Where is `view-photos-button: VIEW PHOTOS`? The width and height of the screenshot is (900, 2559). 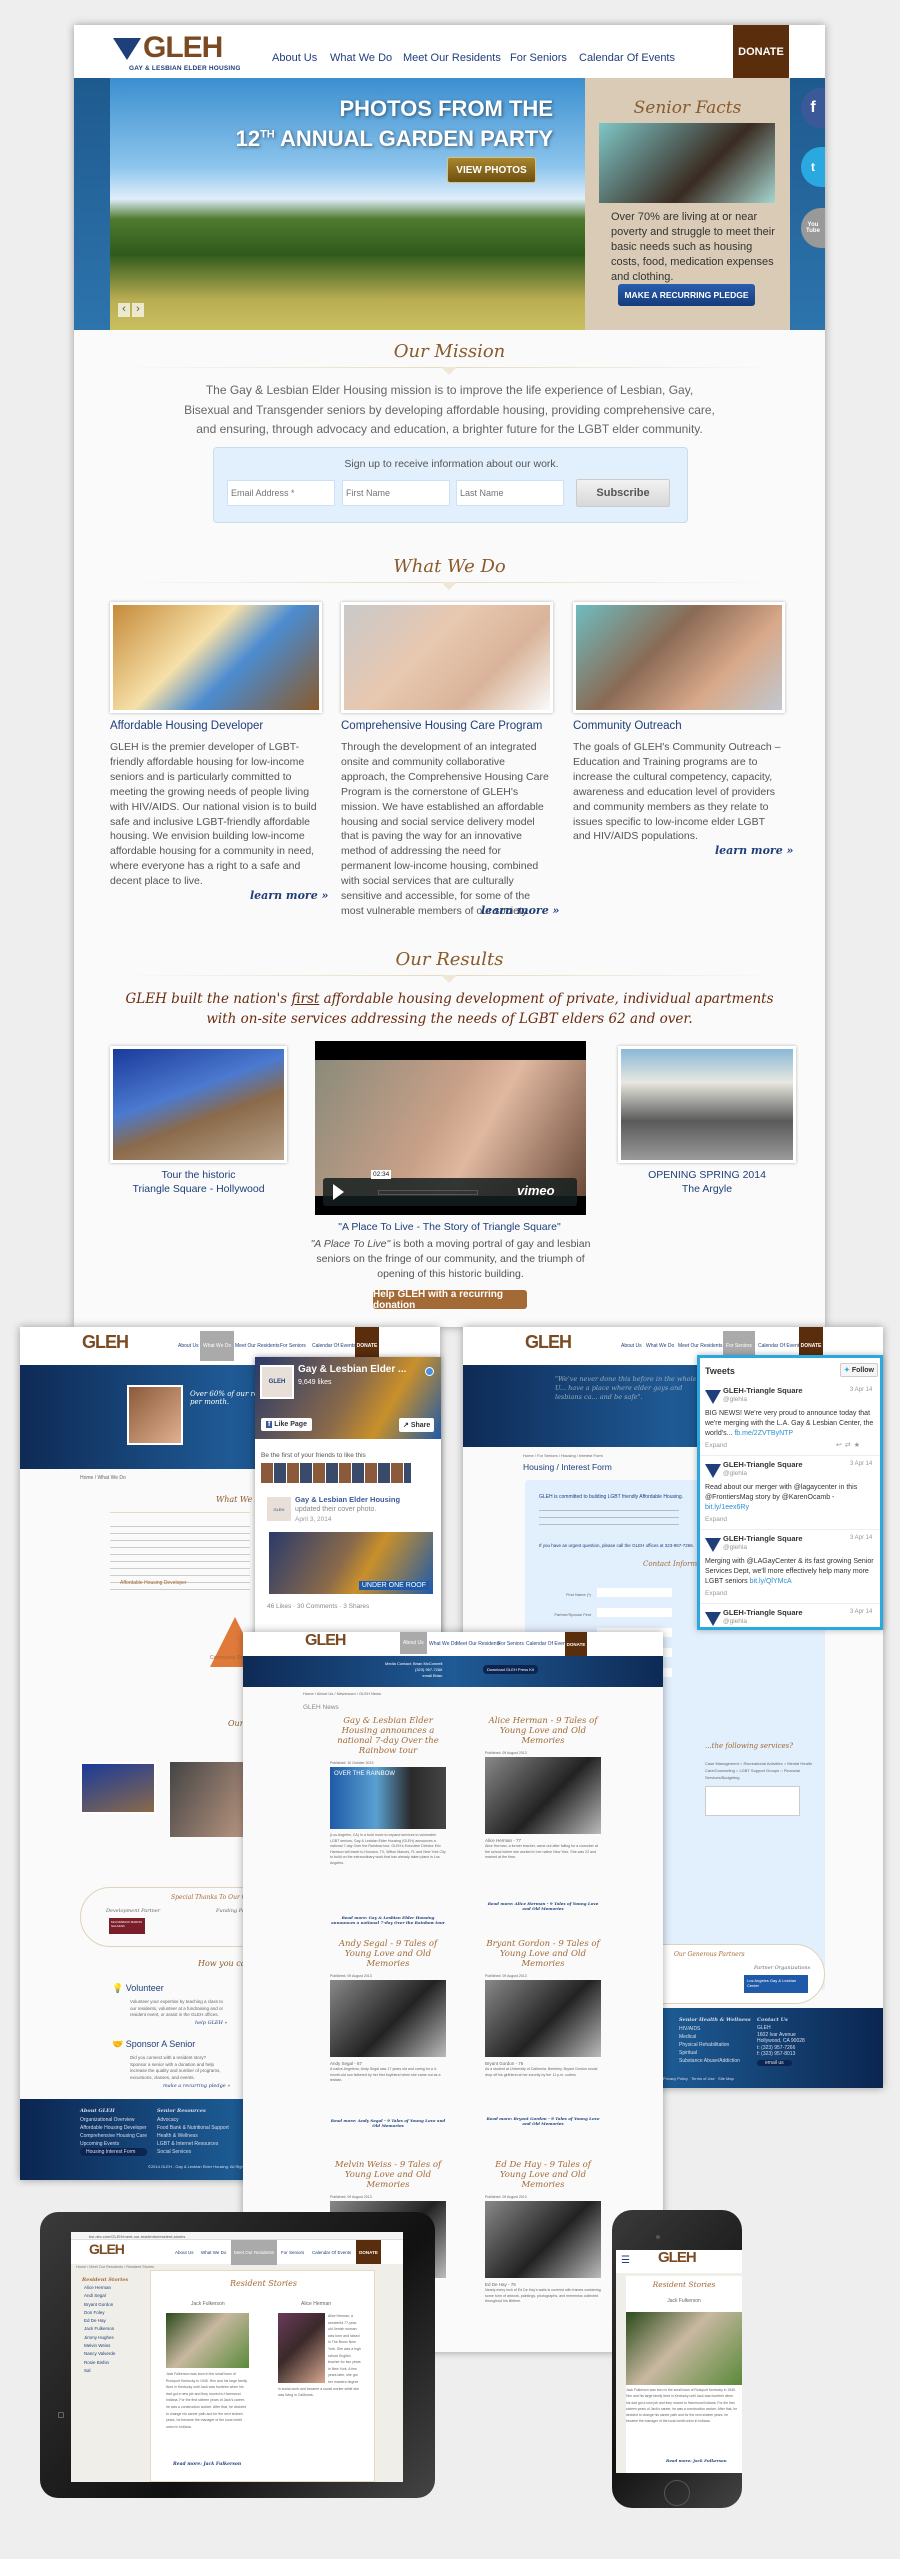 view-photos-button: VIEW PHOTOS is located at coordinates (491, 170).